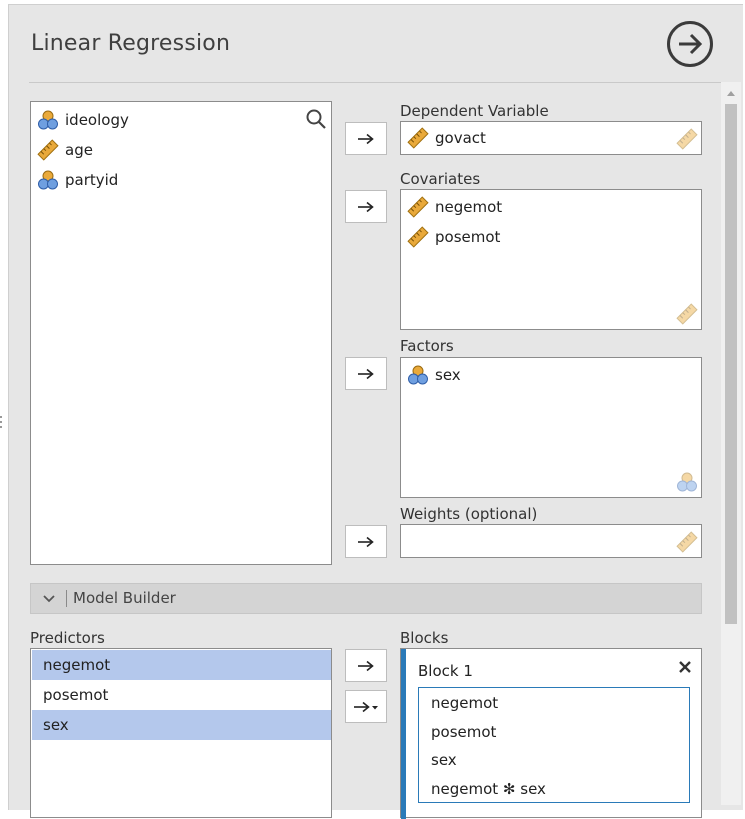 This screenshot has width=745, height=819. Describe the element at coordinates (366, 598) in the screenshot. I see `model-builder-header: Model Builder` at that location.